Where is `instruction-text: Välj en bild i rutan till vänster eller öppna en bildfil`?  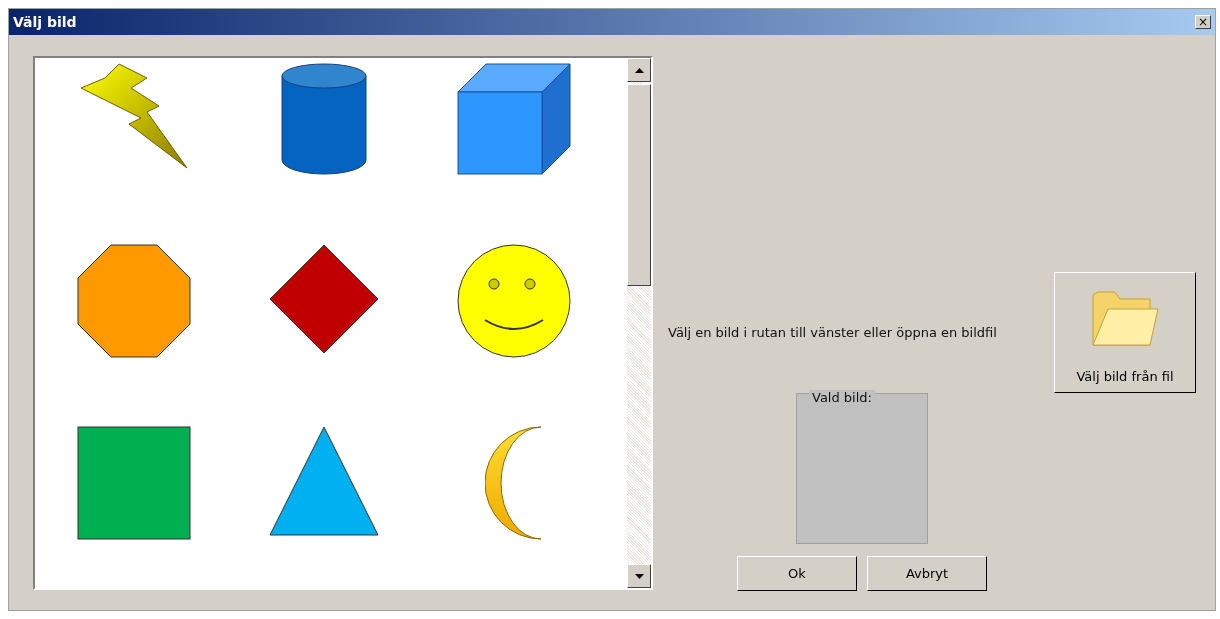
instruction-text: Välj en bild i rutan till vänster eller öppna en bildfil is located at coordinates (833, 332).